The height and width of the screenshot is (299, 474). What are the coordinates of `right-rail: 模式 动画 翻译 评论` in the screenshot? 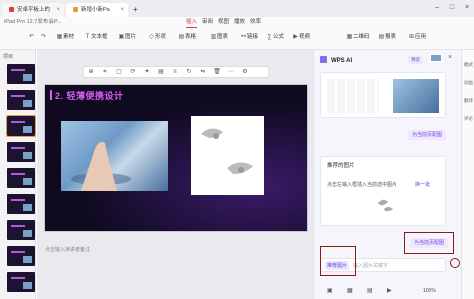 It's located at (467, 174).